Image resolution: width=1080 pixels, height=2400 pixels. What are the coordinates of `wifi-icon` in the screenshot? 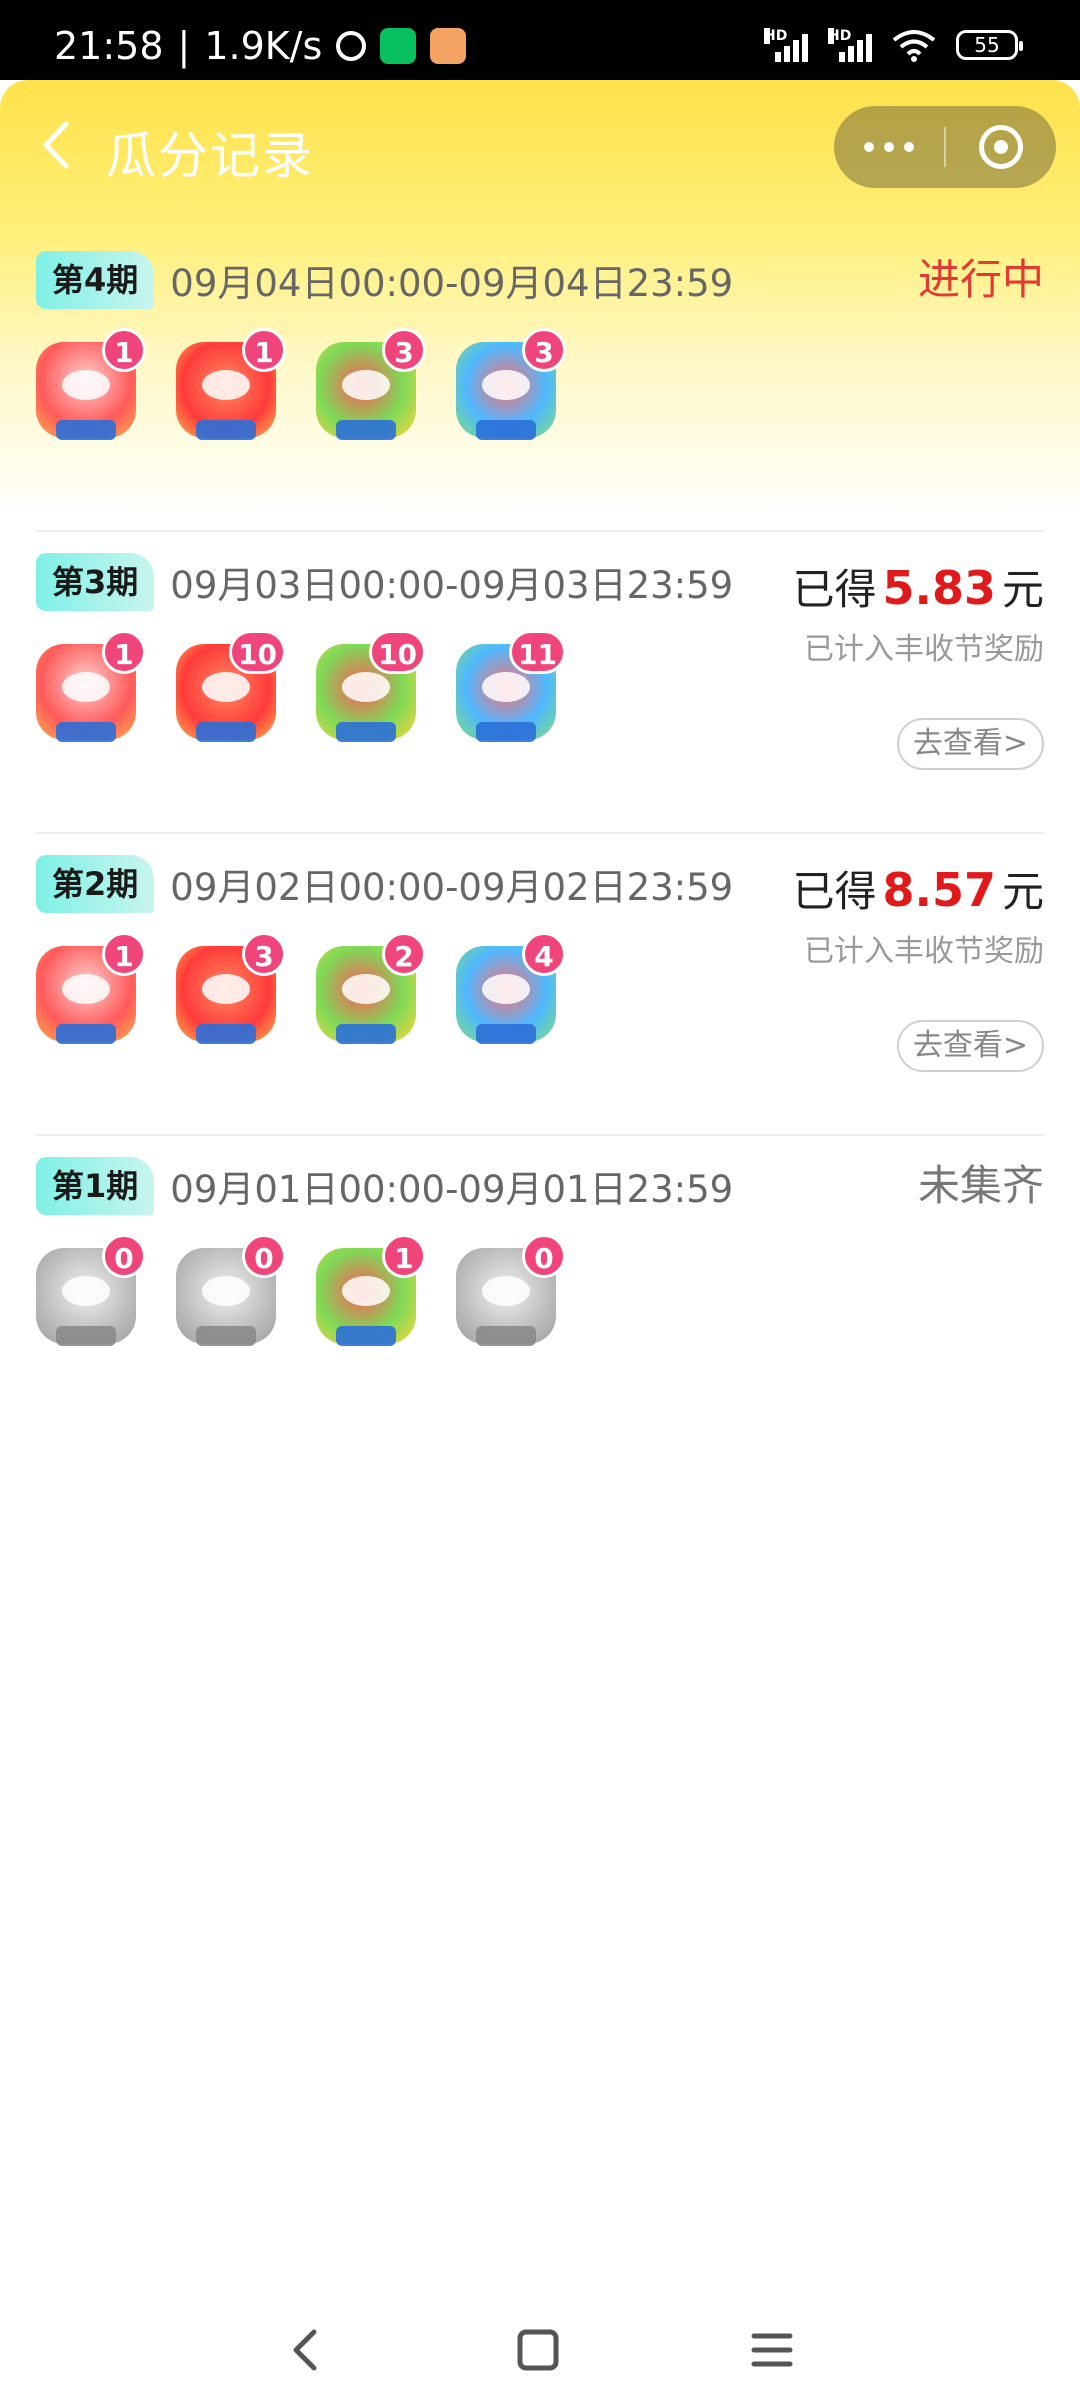 It's located at (914, 46).